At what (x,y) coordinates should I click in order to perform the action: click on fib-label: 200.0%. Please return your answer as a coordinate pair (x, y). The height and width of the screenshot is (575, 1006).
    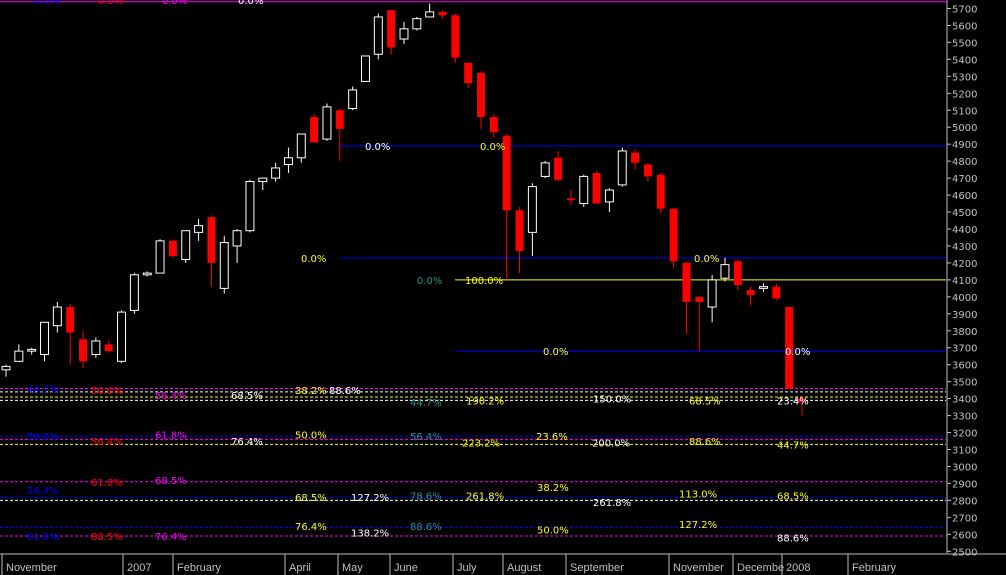
    Looking at the image, I should click on (611, 444).